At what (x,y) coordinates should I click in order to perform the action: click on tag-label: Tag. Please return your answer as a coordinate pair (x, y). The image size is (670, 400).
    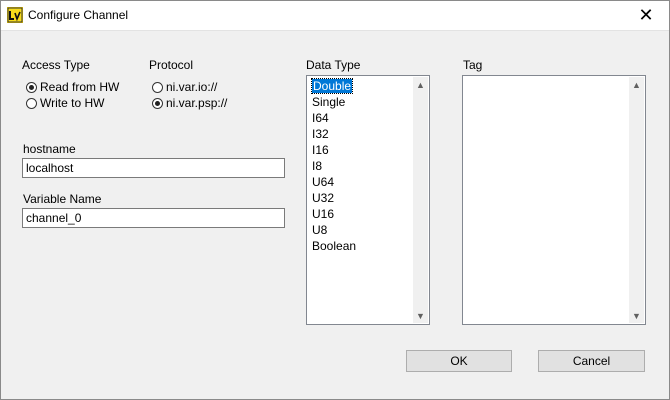
    Looking at the image, I should click on (473, 65).